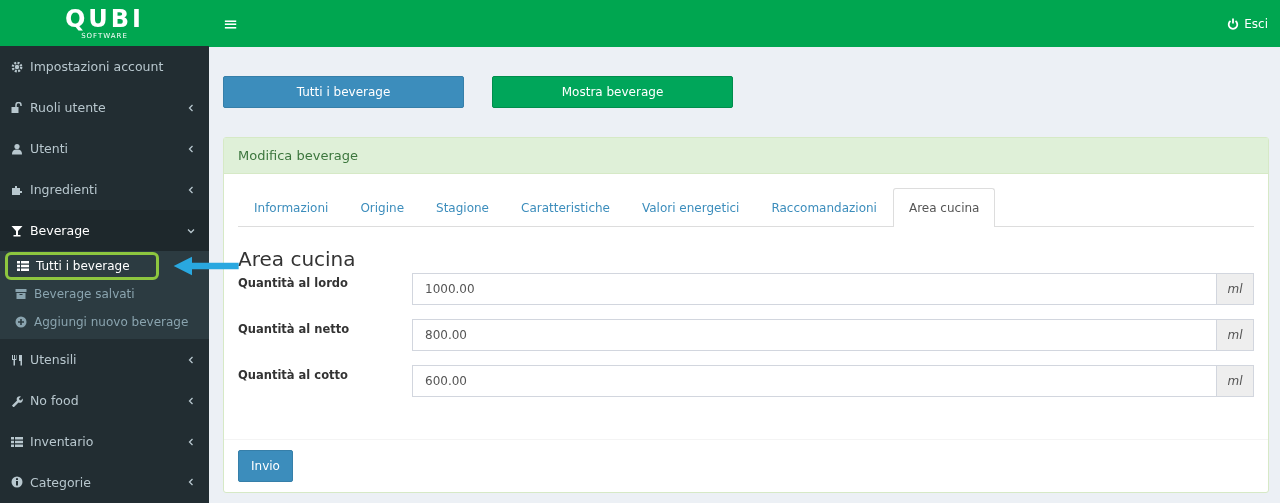 The image size is (1280, 503). I want to click on tab: Raccomandazioni, so click(824, 207).